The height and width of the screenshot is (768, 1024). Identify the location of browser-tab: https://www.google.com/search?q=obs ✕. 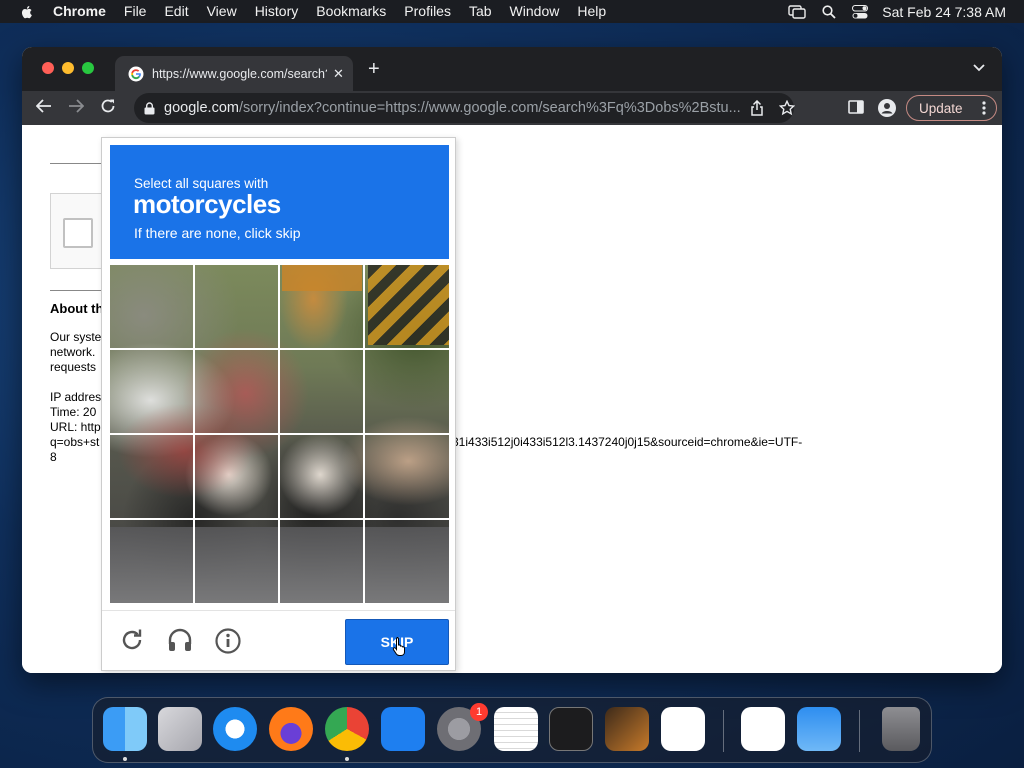
(234, 73).